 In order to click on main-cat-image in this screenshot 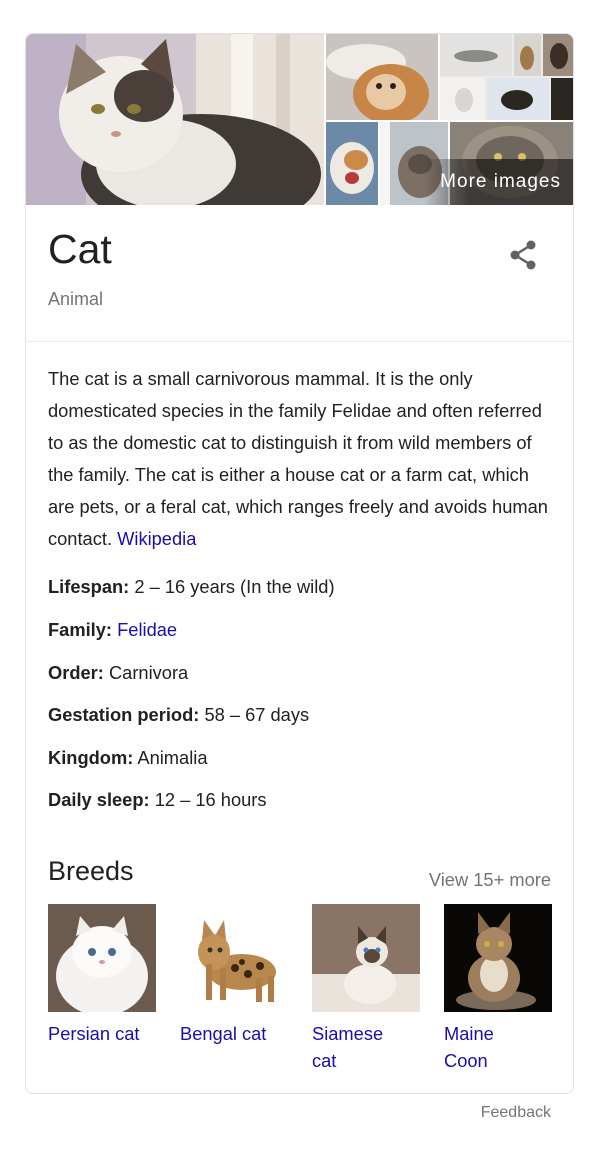, I will do `click(175, 119)`.